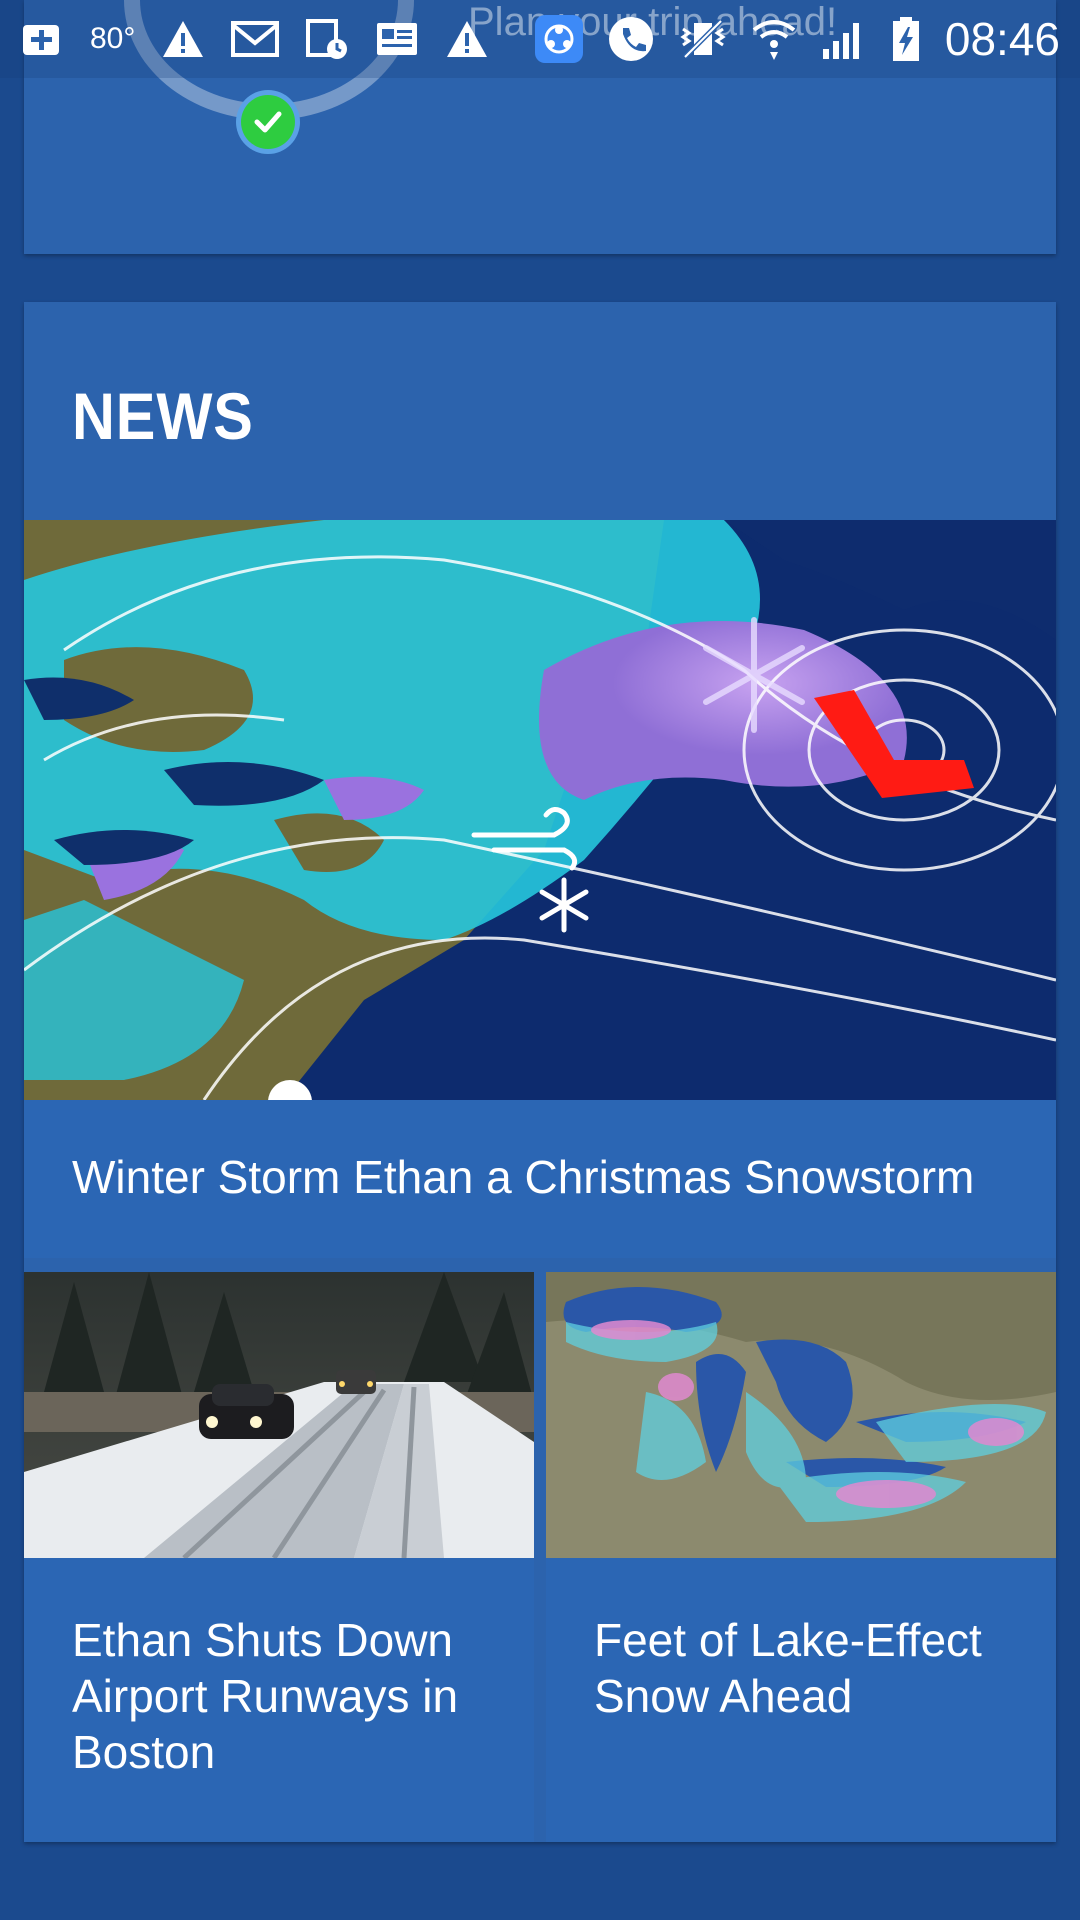 This screenshot has width=1080, height=1920. What do you see at coordinates (42, 39) in the screenshot?
I see `add-icon` at bounding box center [42, 39].